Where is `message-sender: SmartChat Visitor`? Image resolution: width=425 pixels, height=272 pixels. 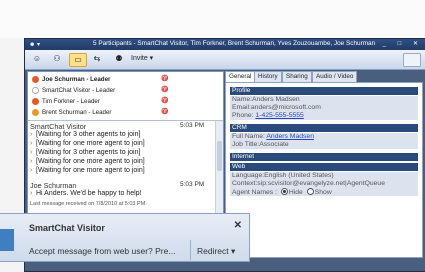
message-sender: SmartChat Visitor is located at coordinates (58, 126).